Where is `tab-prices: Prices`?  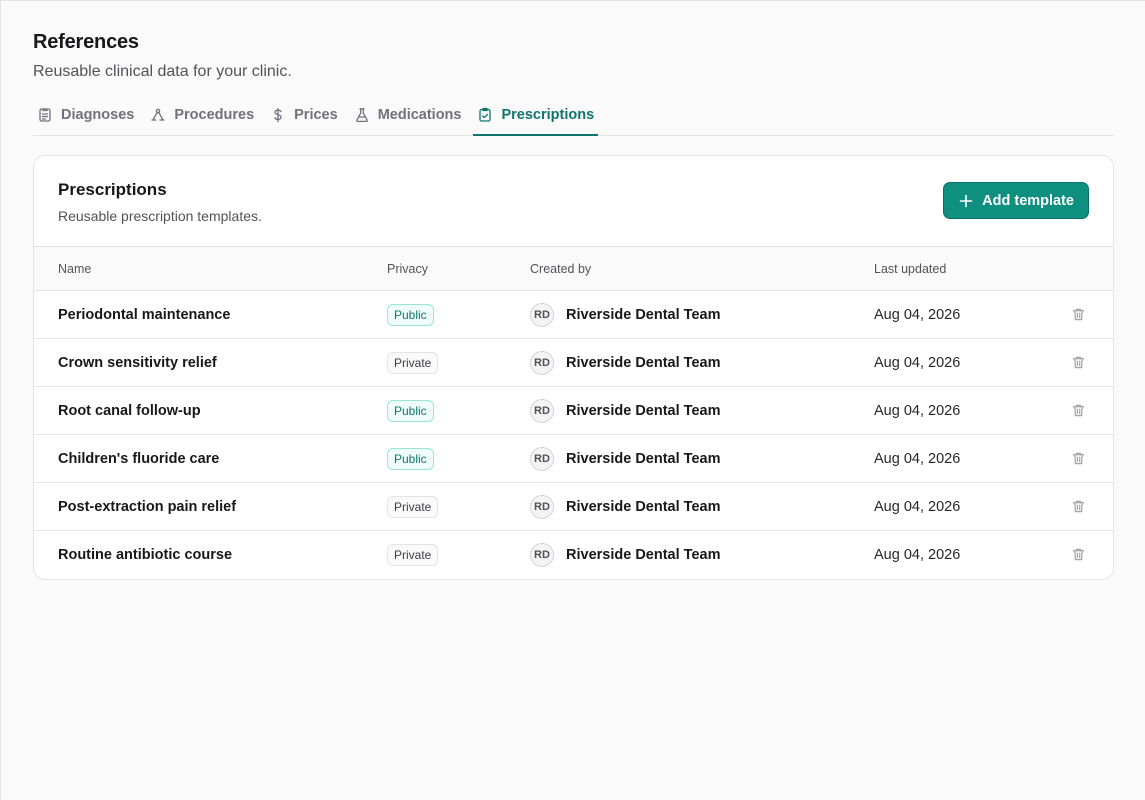
tab-prices: Prices is located at coordinates (304, 114).